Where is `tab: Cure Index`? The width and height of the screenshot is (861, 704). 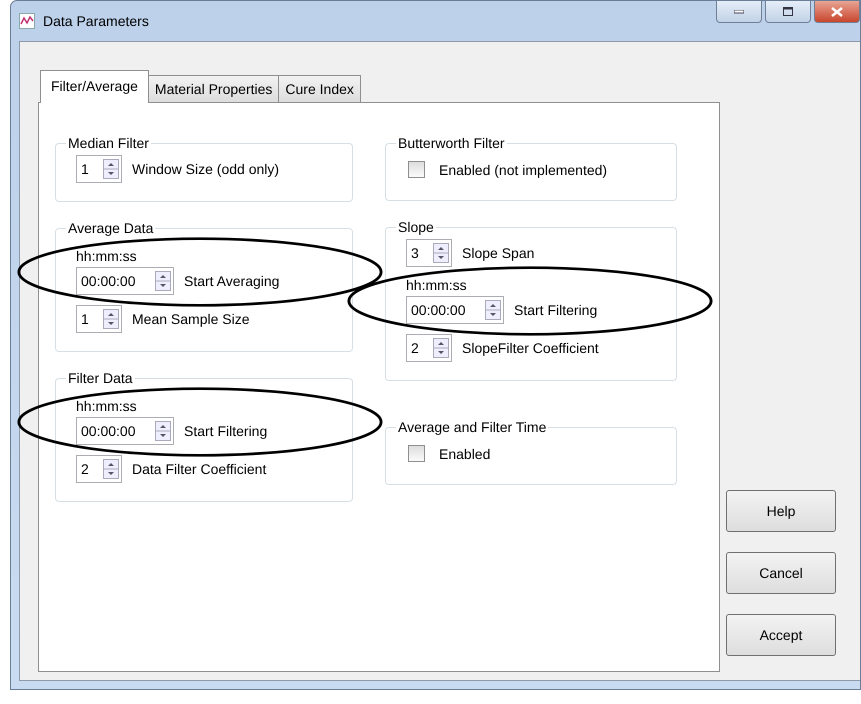 tab: Cure Index is located at coordinates (319, 88).